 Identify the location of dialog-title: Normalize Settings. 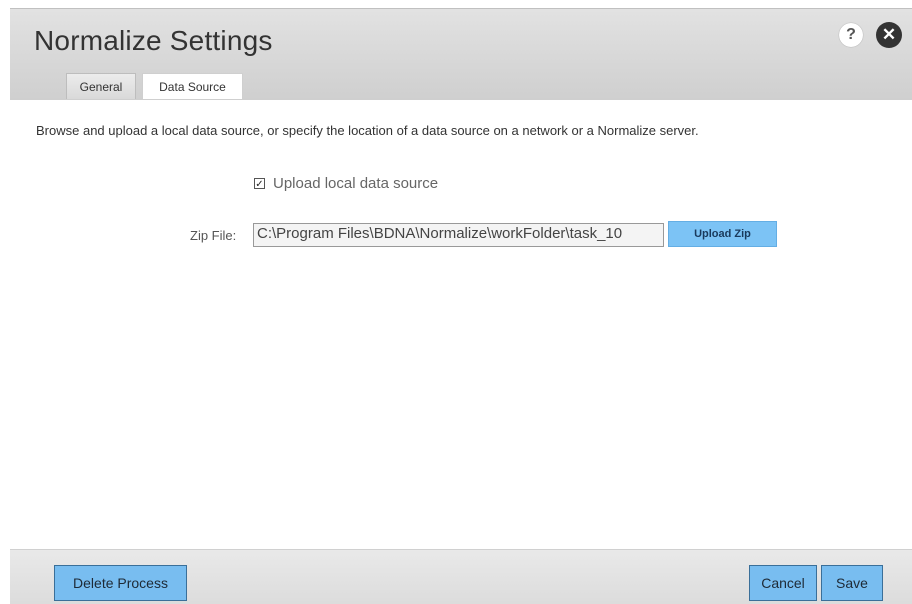
(153, 40).